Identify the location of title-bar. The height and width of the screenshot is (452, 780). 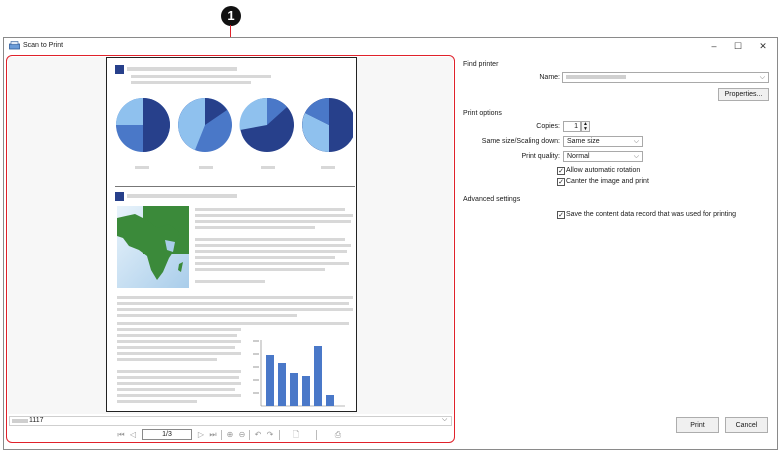
(390, 46).